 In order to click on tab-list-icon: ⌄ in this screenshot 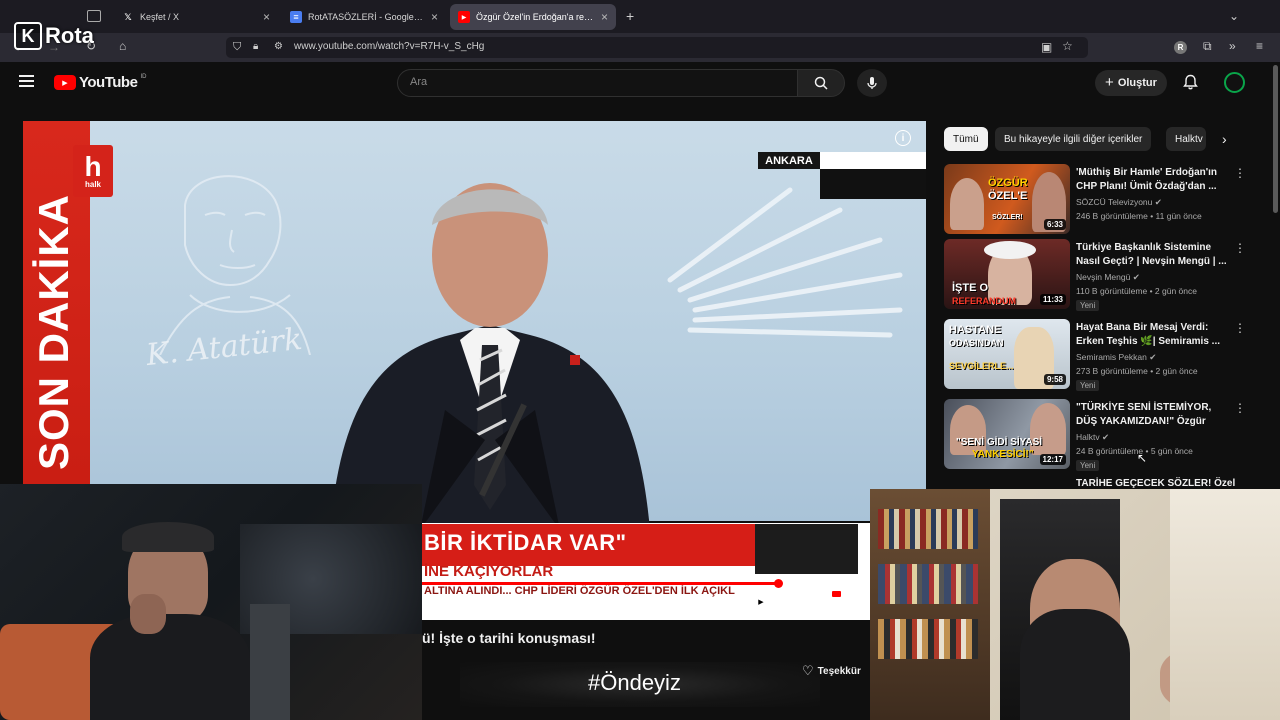, I will do `click(1234, 16)`.